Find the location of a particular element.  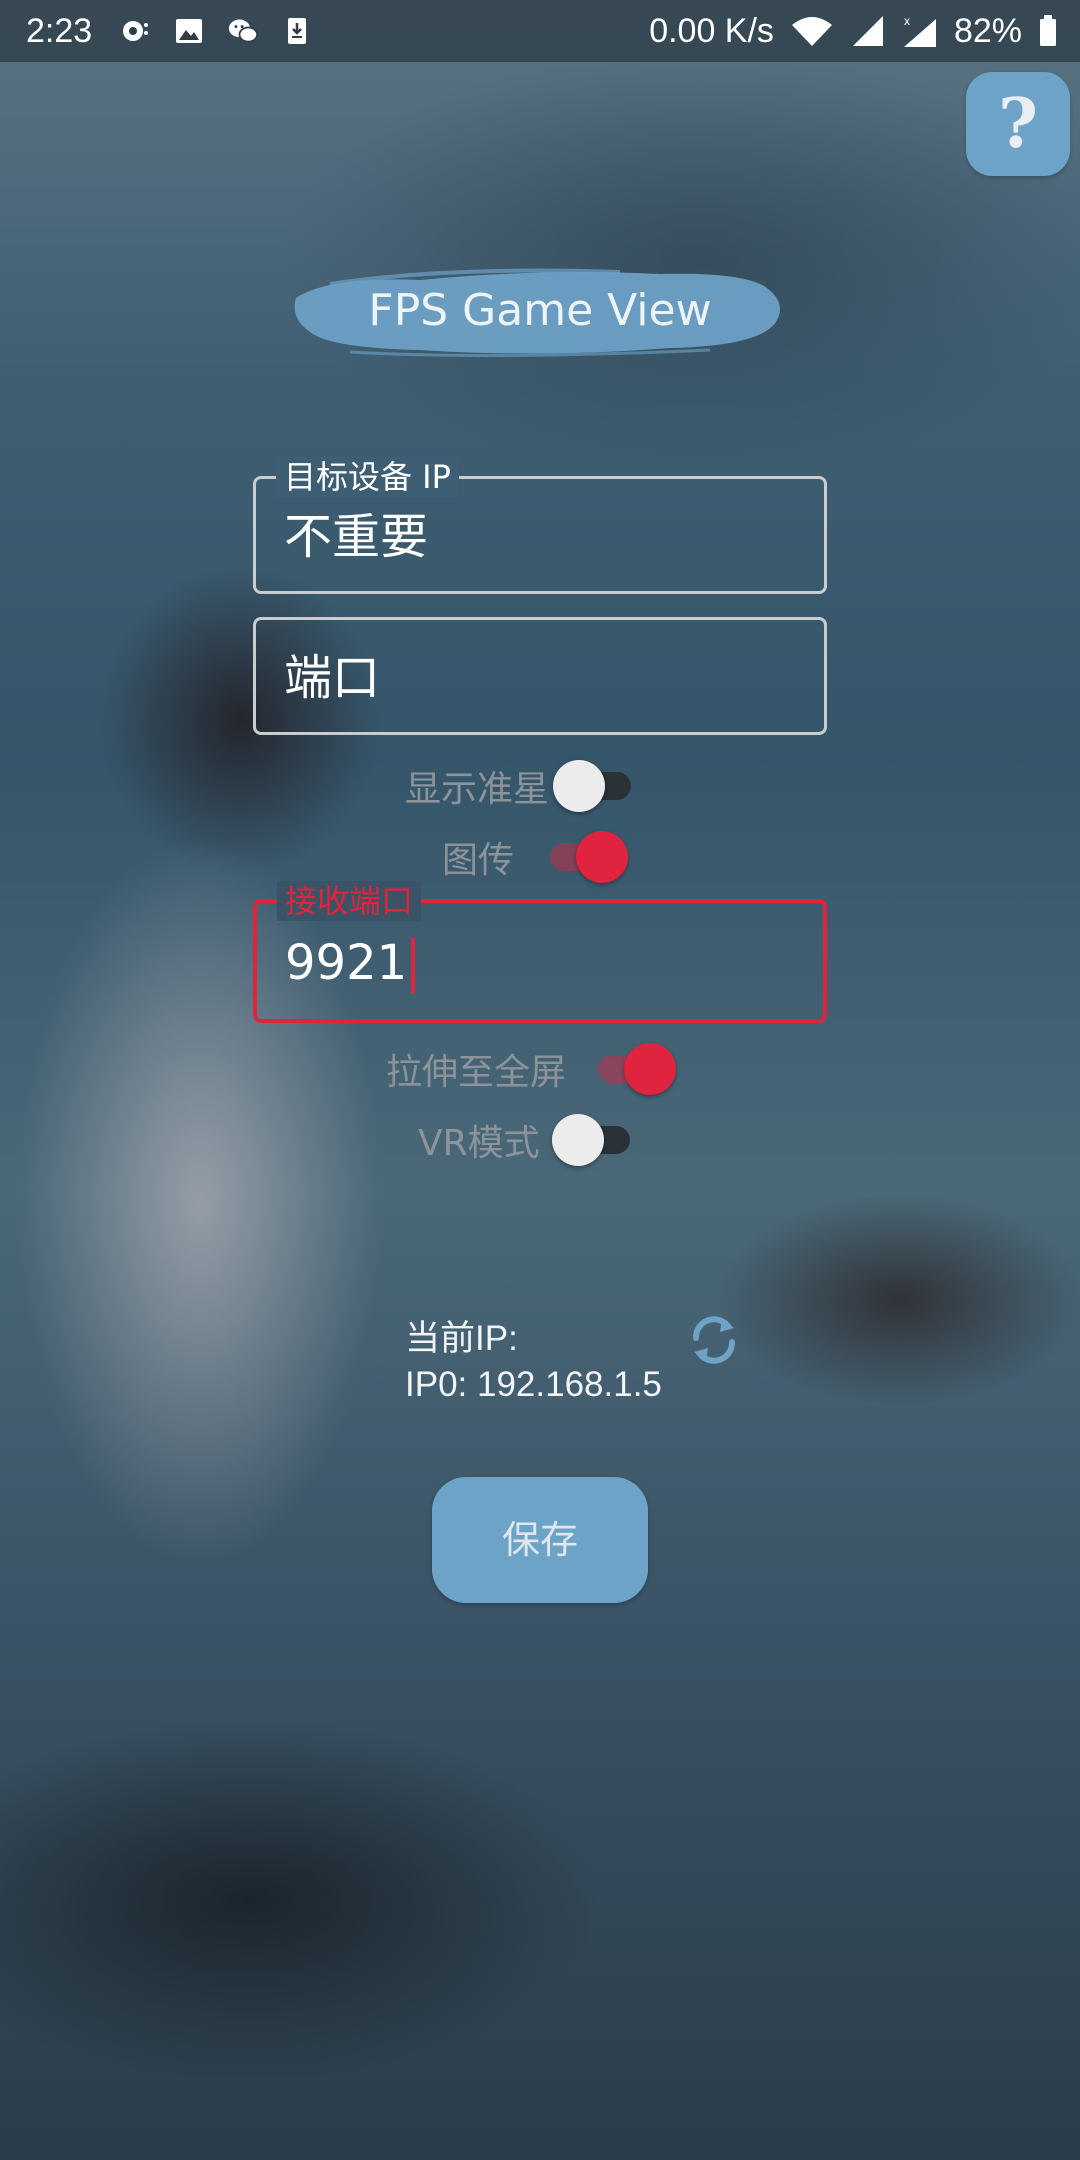

save-button: 保存 is located at coordinates (540, 1540).